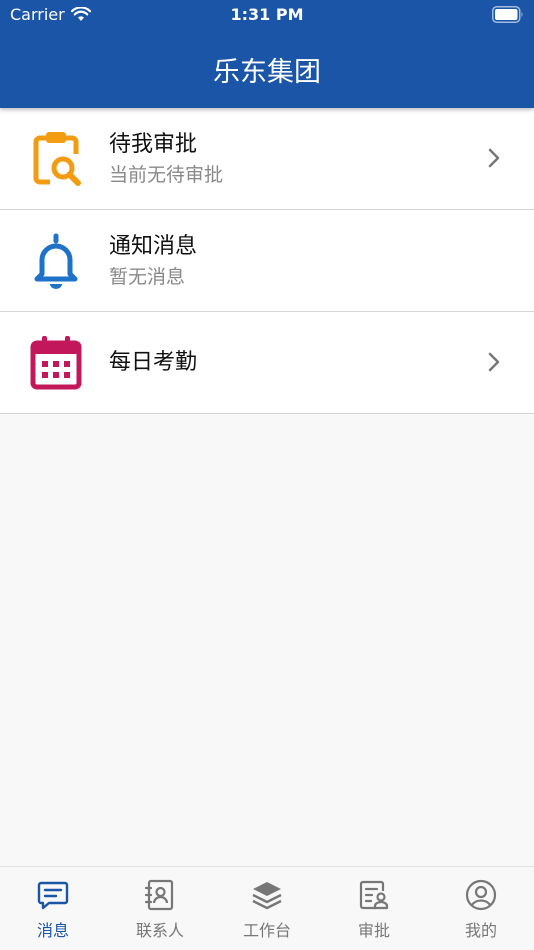 This screenshot has width=534, height=950. I want to click on tab-contacts: 联系人, so click(160, 908).